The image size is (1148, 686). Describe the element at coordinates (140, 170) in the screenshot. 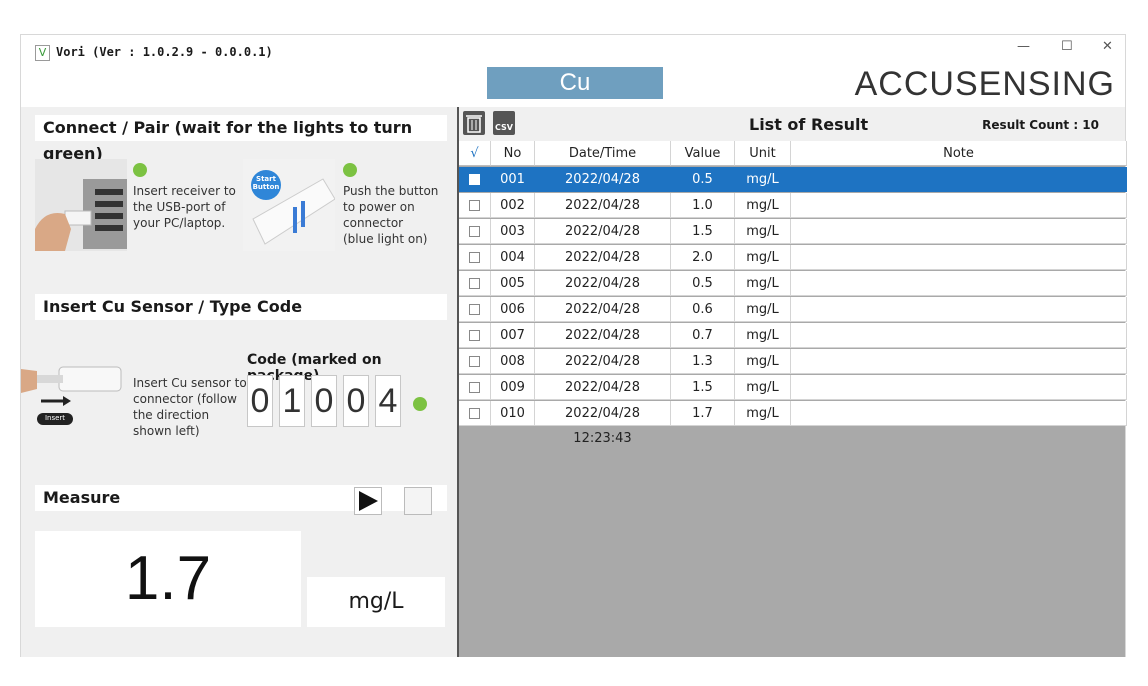

I see `receiver-status-light` at that location.